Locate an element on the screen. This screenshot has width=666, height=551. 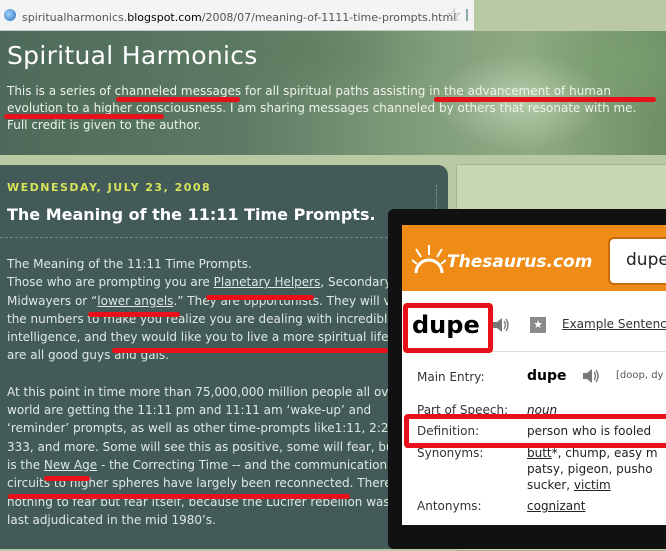
annotation-box-headword is located at coordinates (448, 328).